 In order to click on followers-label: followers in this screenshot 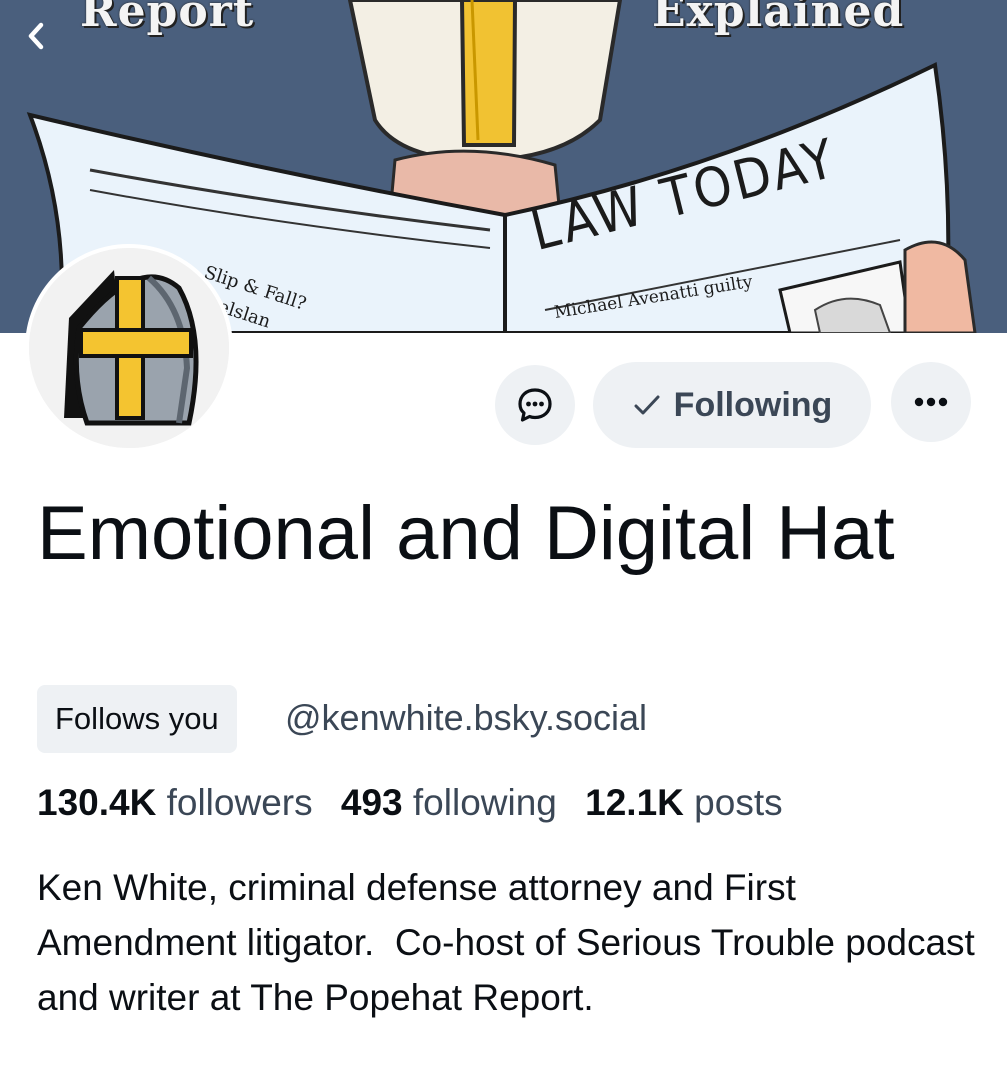, I will do `click(239, 802)`.